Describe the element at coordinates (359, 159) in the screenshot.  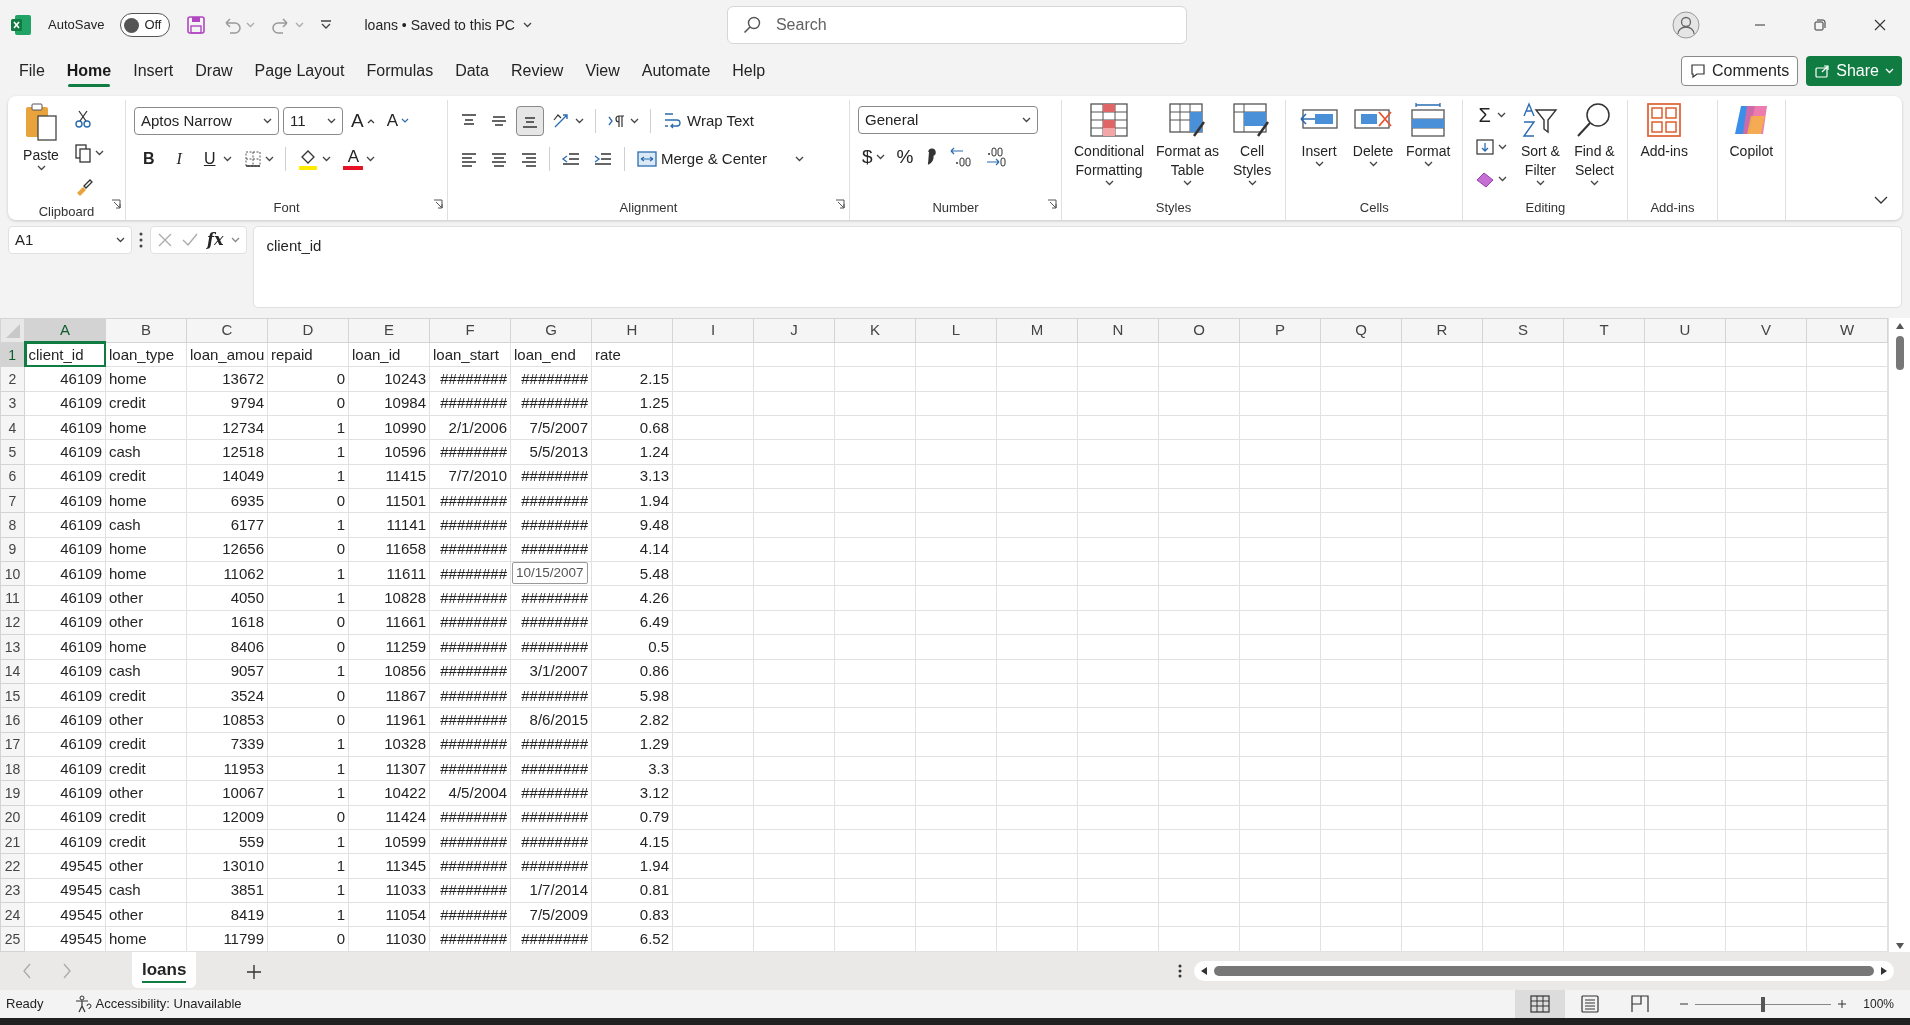
I see `font-color-button: A` at that location.